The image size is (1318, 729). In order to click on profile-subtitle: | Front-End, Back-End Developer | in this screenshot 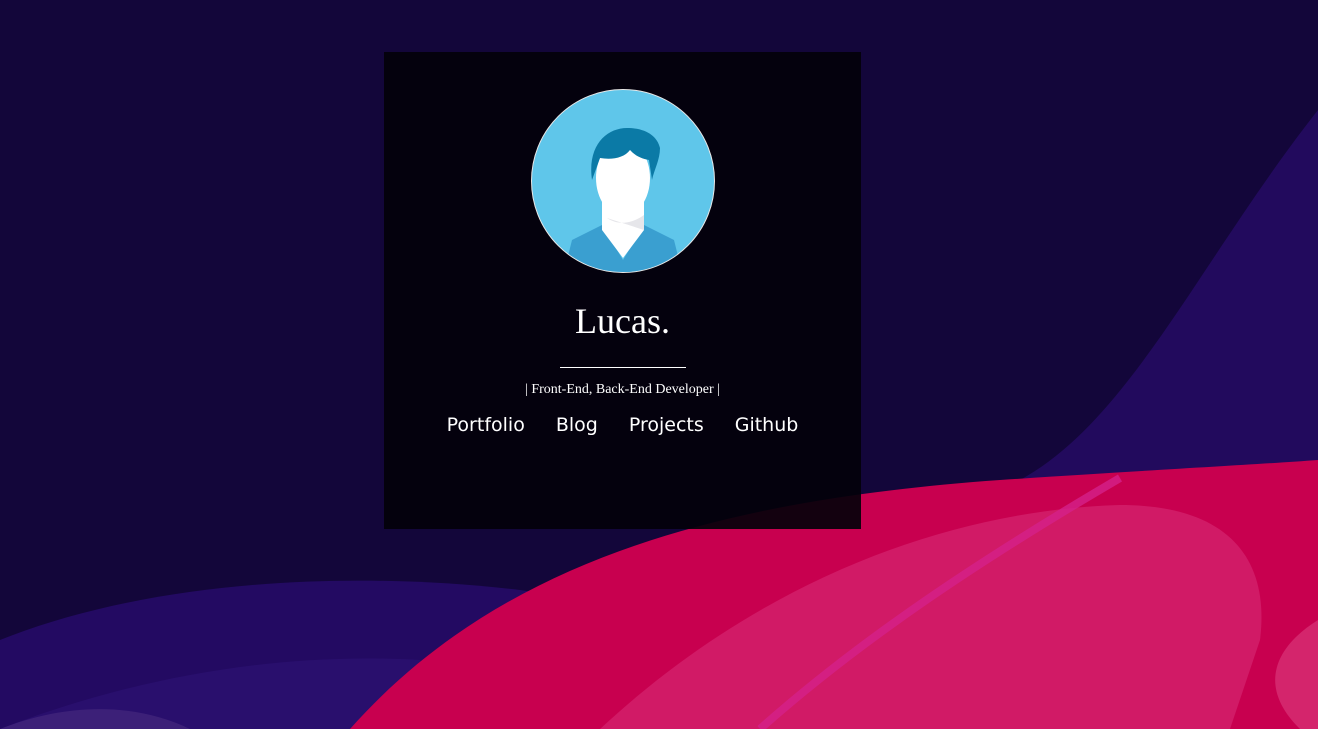, I will do `click(622, 389)`.